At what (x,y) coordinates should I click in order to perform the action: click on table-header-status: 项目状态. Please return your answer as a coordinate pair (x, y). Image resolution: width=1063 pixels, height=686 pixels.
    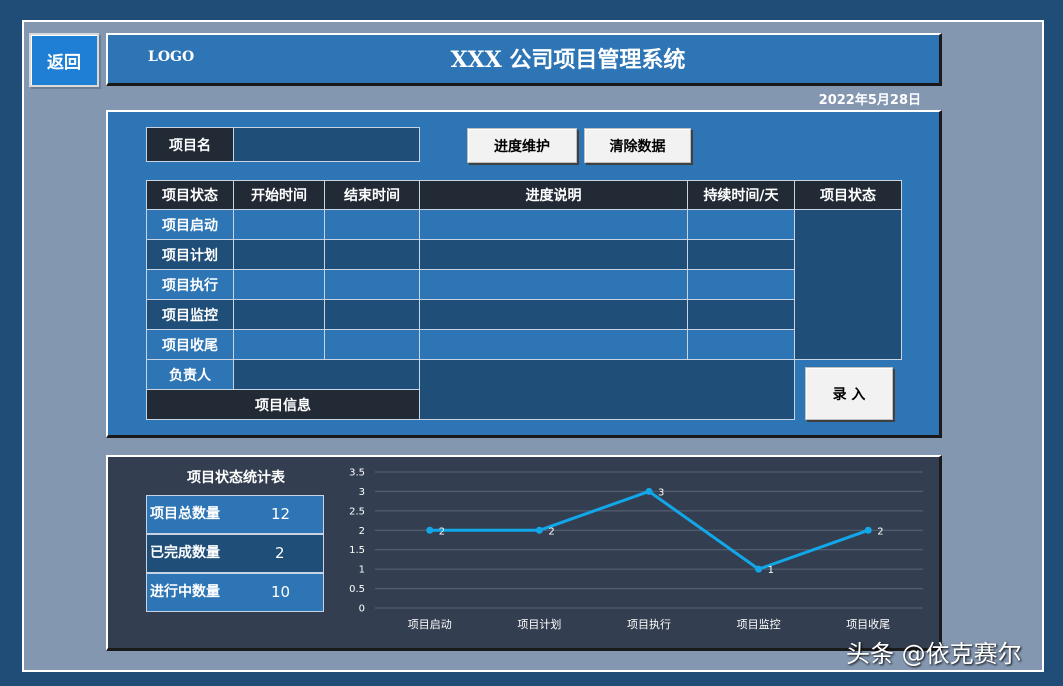
    Looking at the image, I should click on (190, 195).